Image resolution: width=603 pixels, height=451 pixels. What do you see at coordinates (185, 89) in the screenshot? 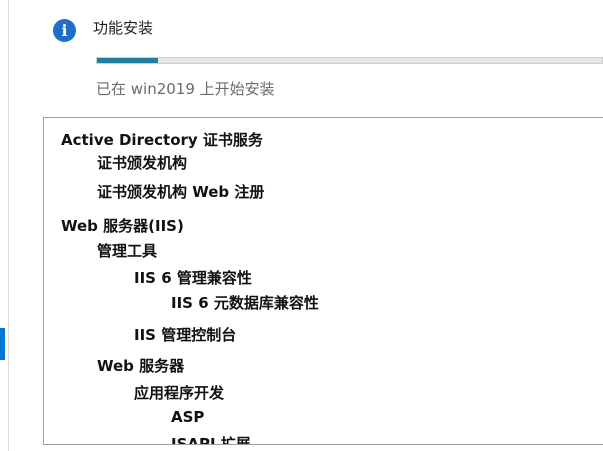
I see `status-subtitle: 已在 win2019 上开始安装` at bounding box center [185, 89].